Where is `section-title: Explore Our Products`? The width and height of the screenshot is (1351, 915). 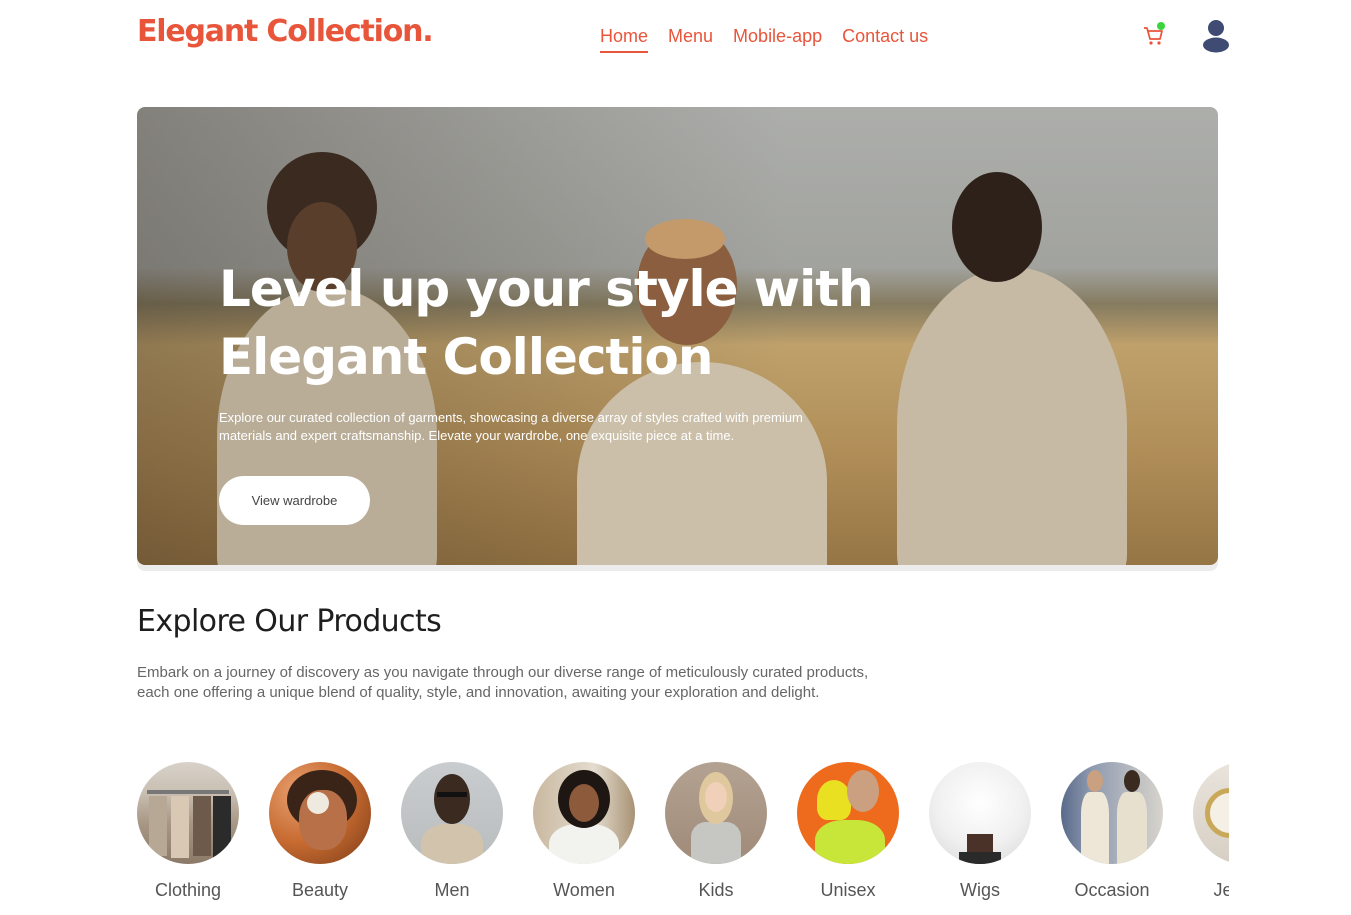
section-title: Explore Our Products is located at coordinates (289, 621).